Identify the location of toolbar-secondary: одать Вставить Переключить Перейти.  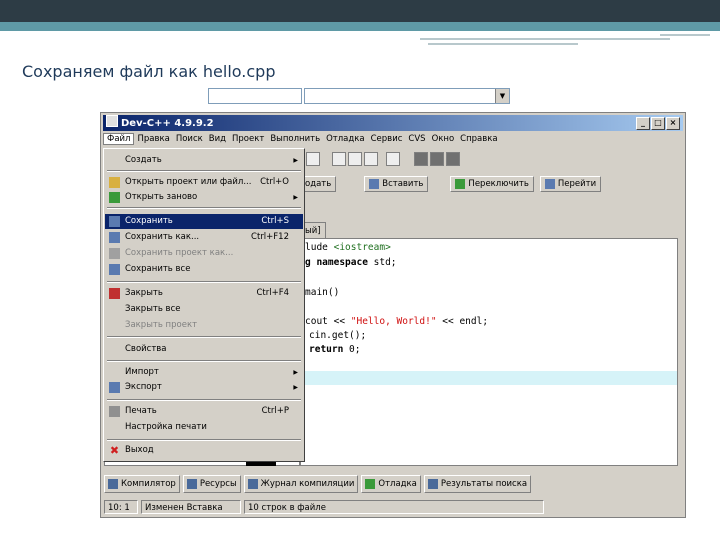
(451, 184).